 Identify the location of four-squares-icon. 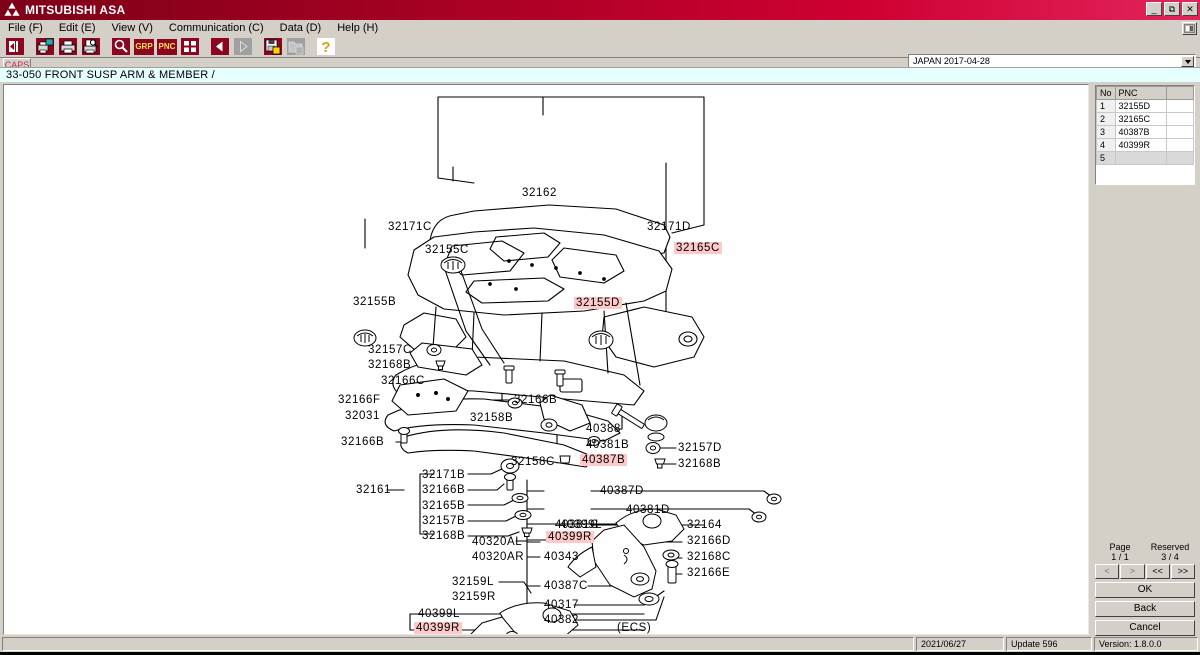
(190, 46).